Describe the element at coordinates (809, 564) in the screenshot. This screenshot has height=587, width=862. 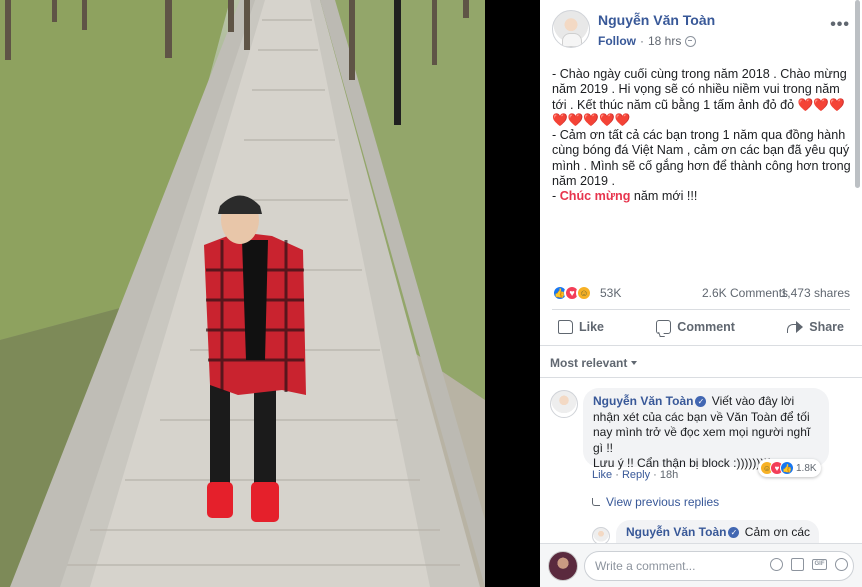
I see `composer-icons: GIF` at that location.